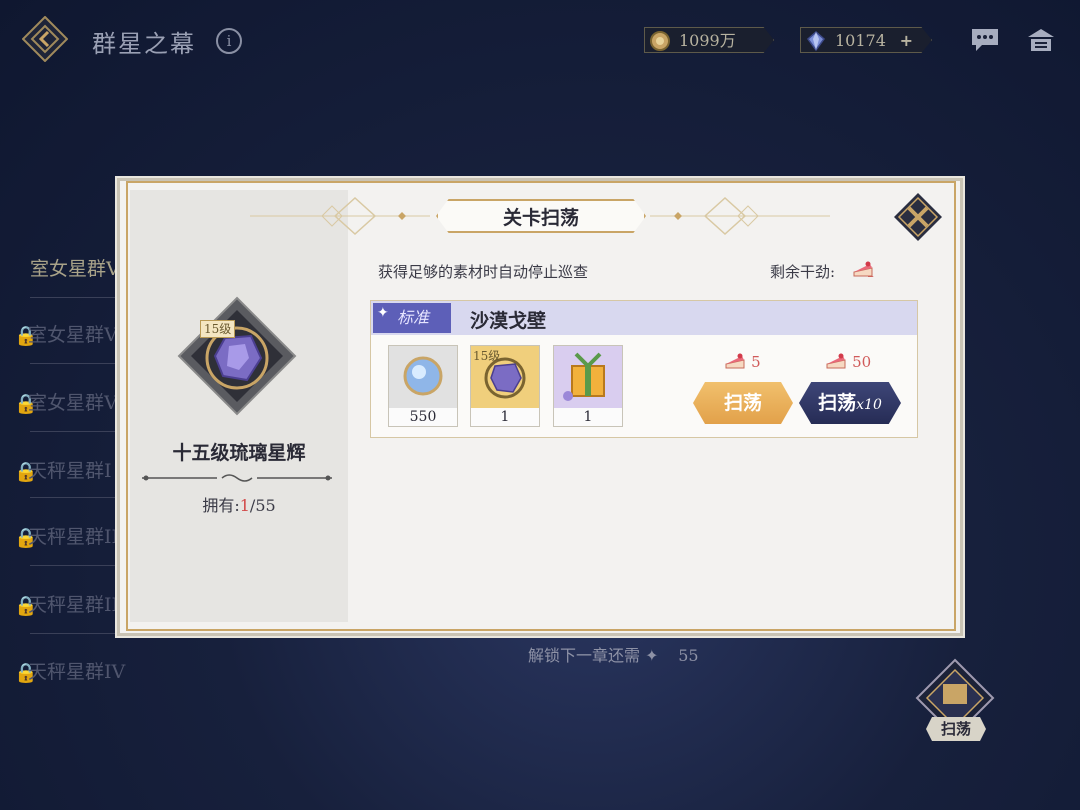 This screenshot has width=1080, height=810. Describe the element at coordinates (239, 453) in the screenshot. I see `item-name: 十五级琉璃星辉` at that location.